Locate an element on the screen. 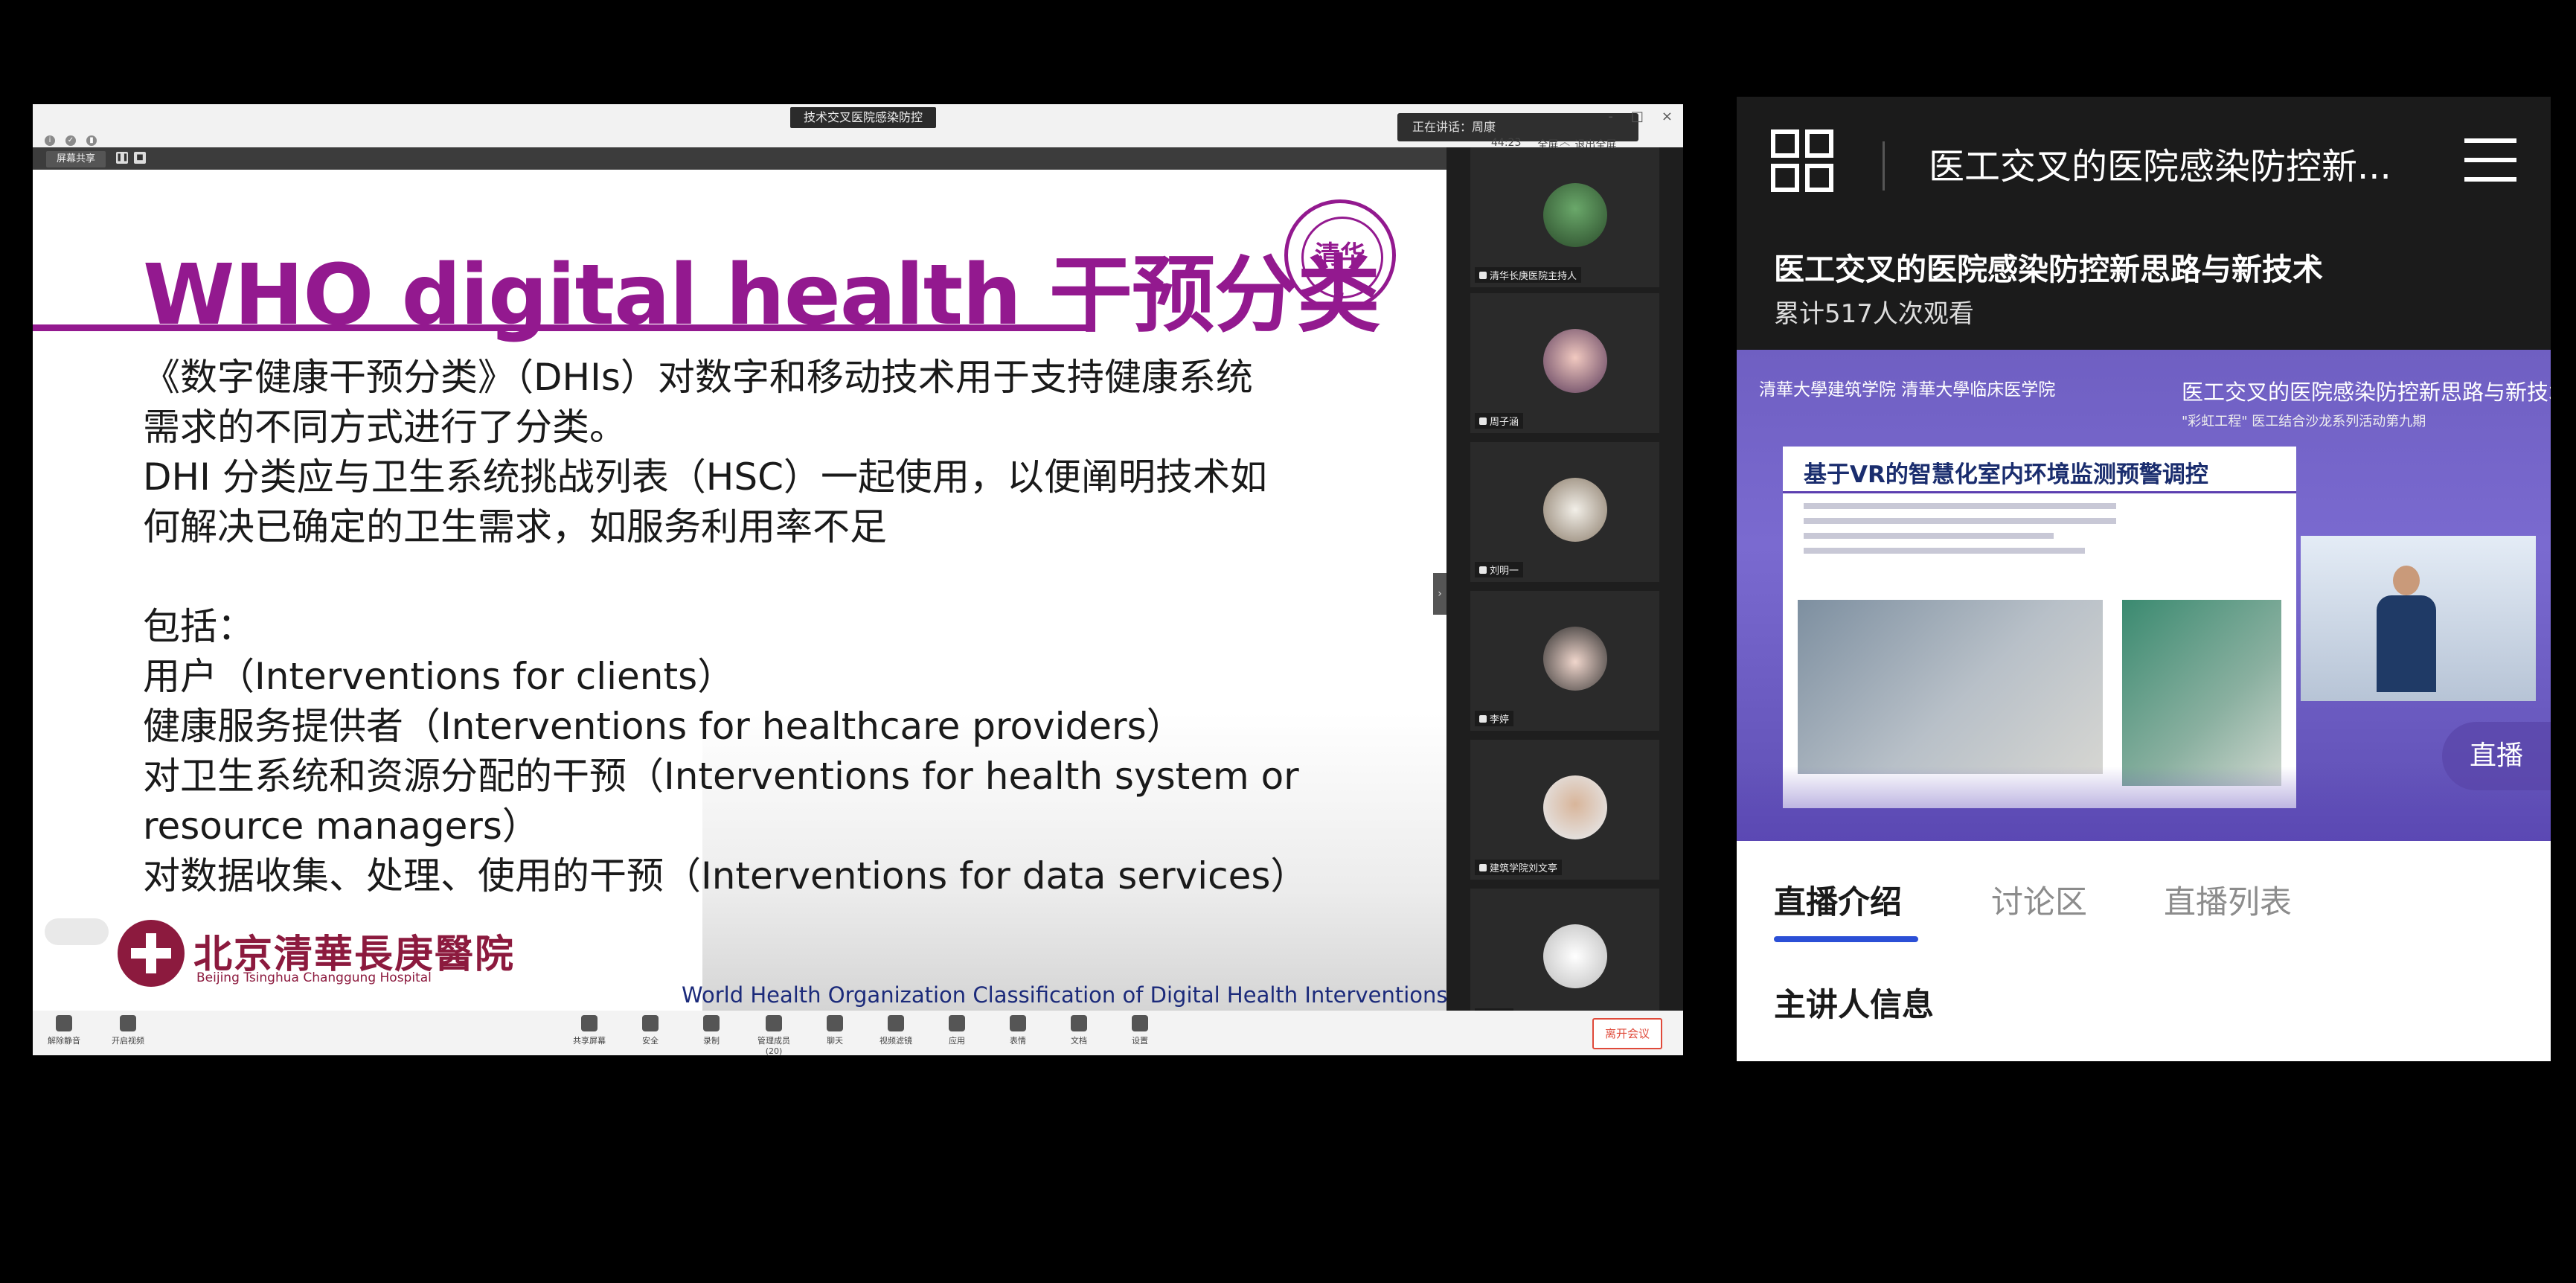 The width and height of the screenshot is (2576, 1283). share-screen-button: 共享屏幕 is located at coordinates (589, 1030).